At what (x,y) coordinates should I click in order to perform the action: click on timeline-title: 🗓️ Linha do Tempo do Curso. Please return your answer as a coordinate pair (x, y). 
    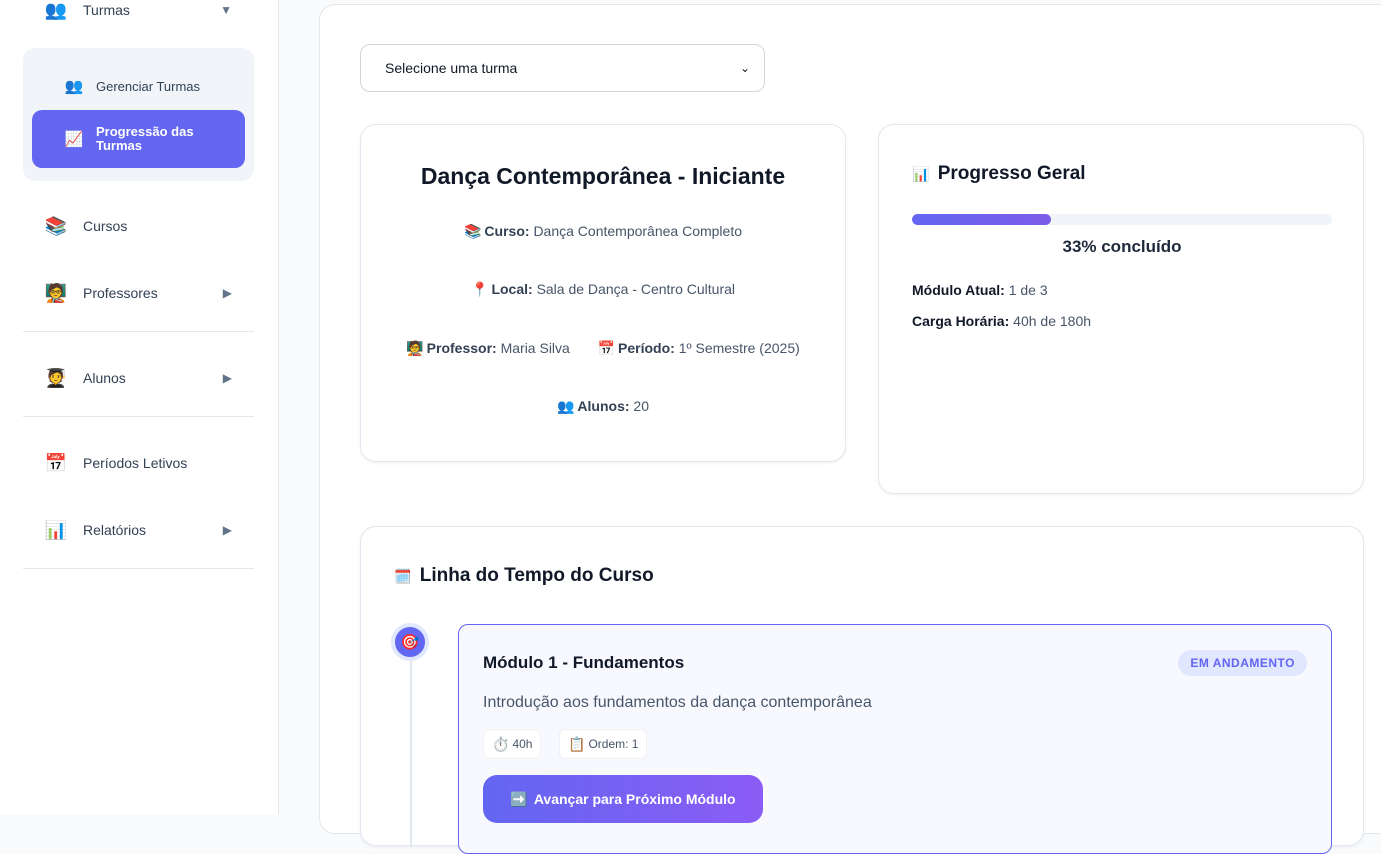
    Looking at the image, I should click on (524, 576).